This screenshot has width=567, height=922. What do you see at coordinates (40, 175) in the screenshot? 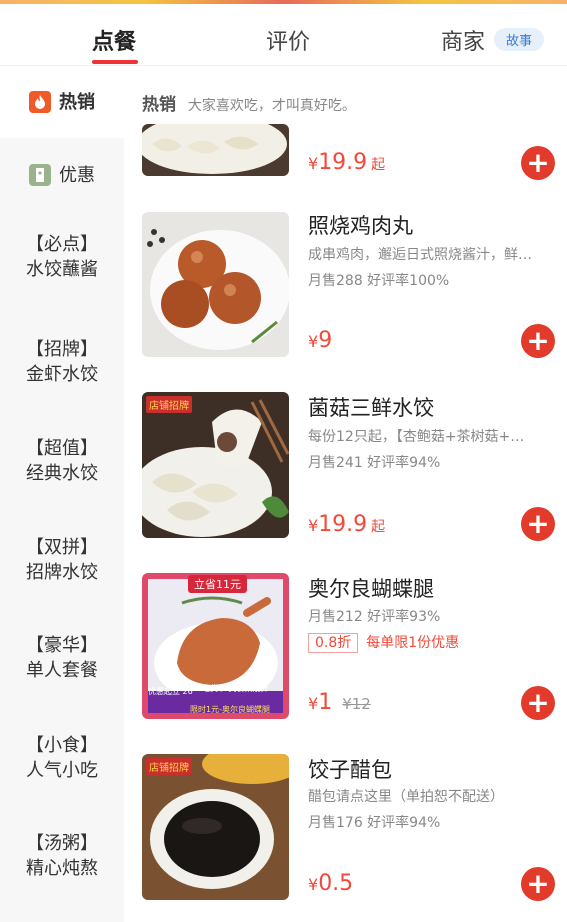
I see `tag-icon` at bounding box center [40, 175].